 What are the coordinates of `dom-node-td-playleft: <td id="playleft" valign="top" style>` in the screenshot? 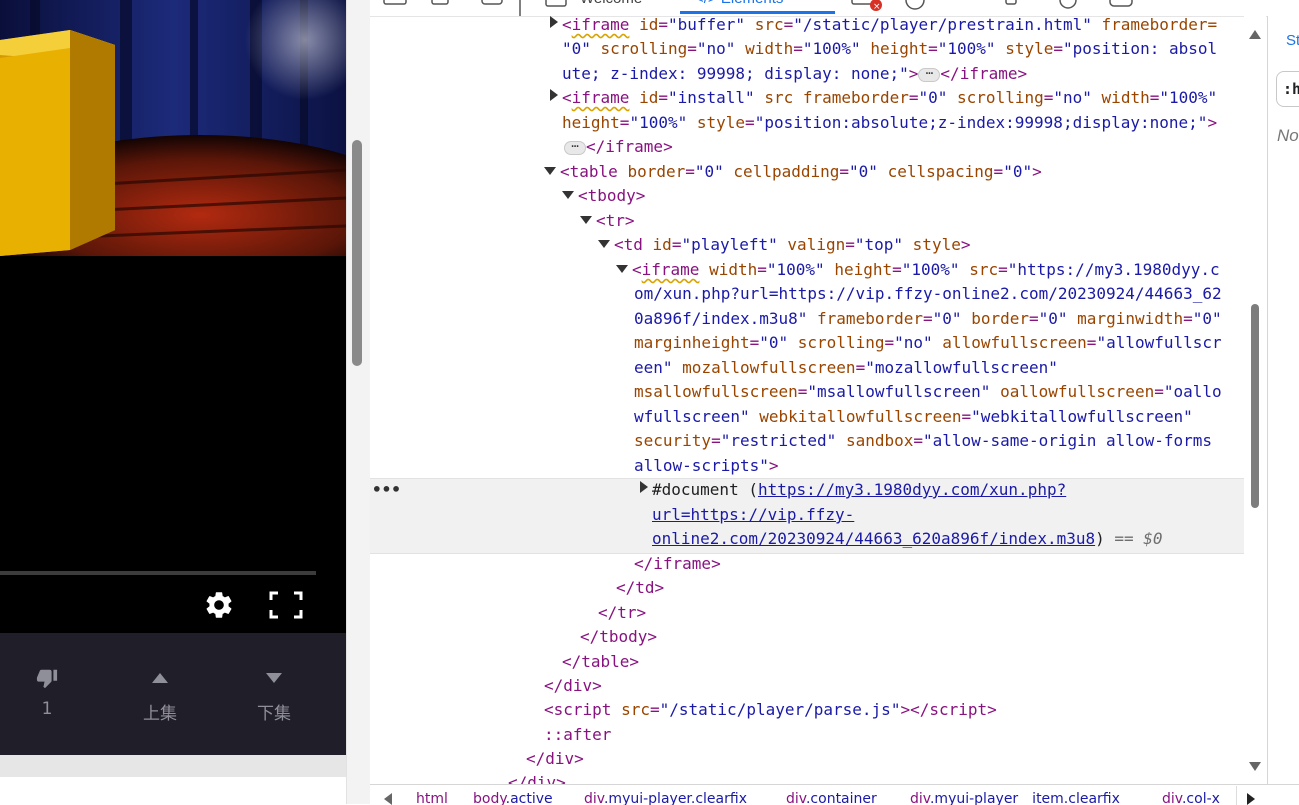 It's located at (784, 245).